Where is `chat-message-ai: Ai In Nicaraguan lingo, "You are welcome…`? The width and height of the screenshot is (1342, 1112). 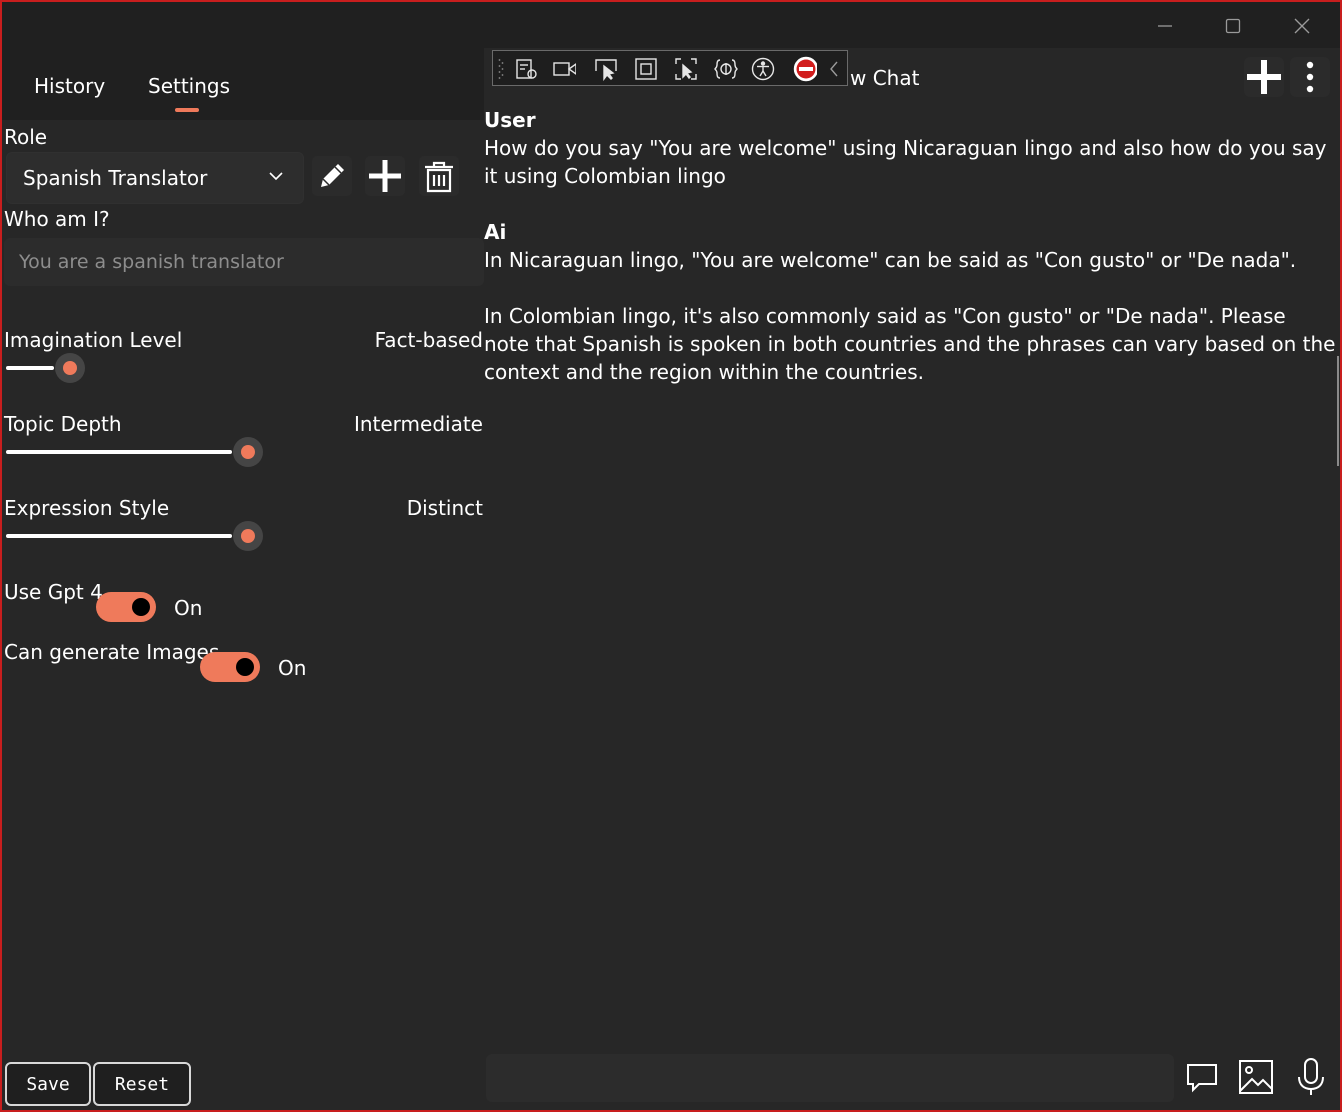 chat-message-ai: Ai In Nicaraguan lingo, "You are welcome… is located at coordinates (910, 302).